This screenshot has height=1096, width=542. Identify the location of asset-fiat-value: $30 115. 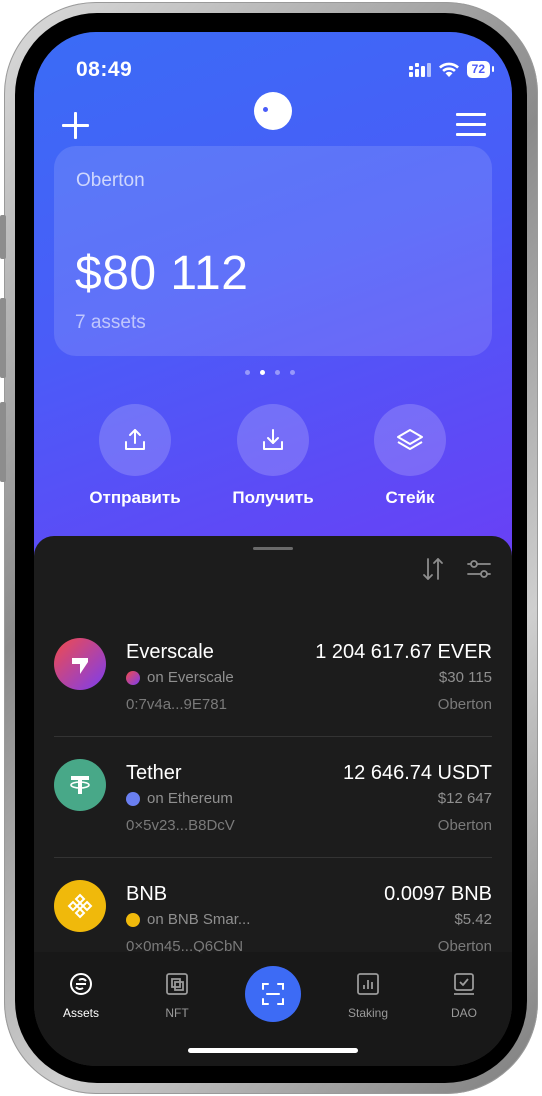
(465, 677).